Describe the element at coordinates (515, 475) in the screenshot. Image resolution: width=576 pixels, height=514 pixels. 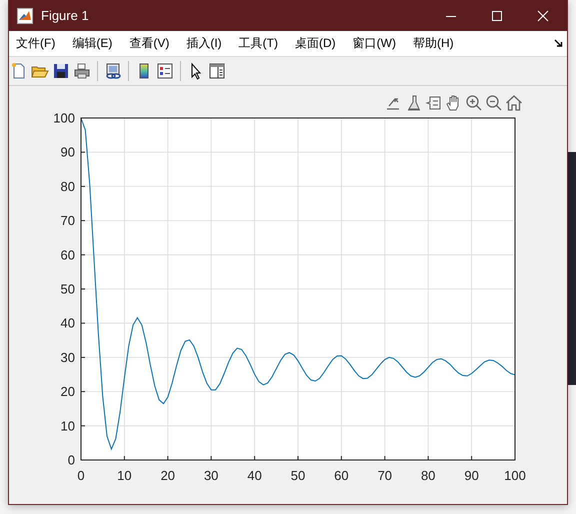
I see `x-tick-label: 100` at that location.